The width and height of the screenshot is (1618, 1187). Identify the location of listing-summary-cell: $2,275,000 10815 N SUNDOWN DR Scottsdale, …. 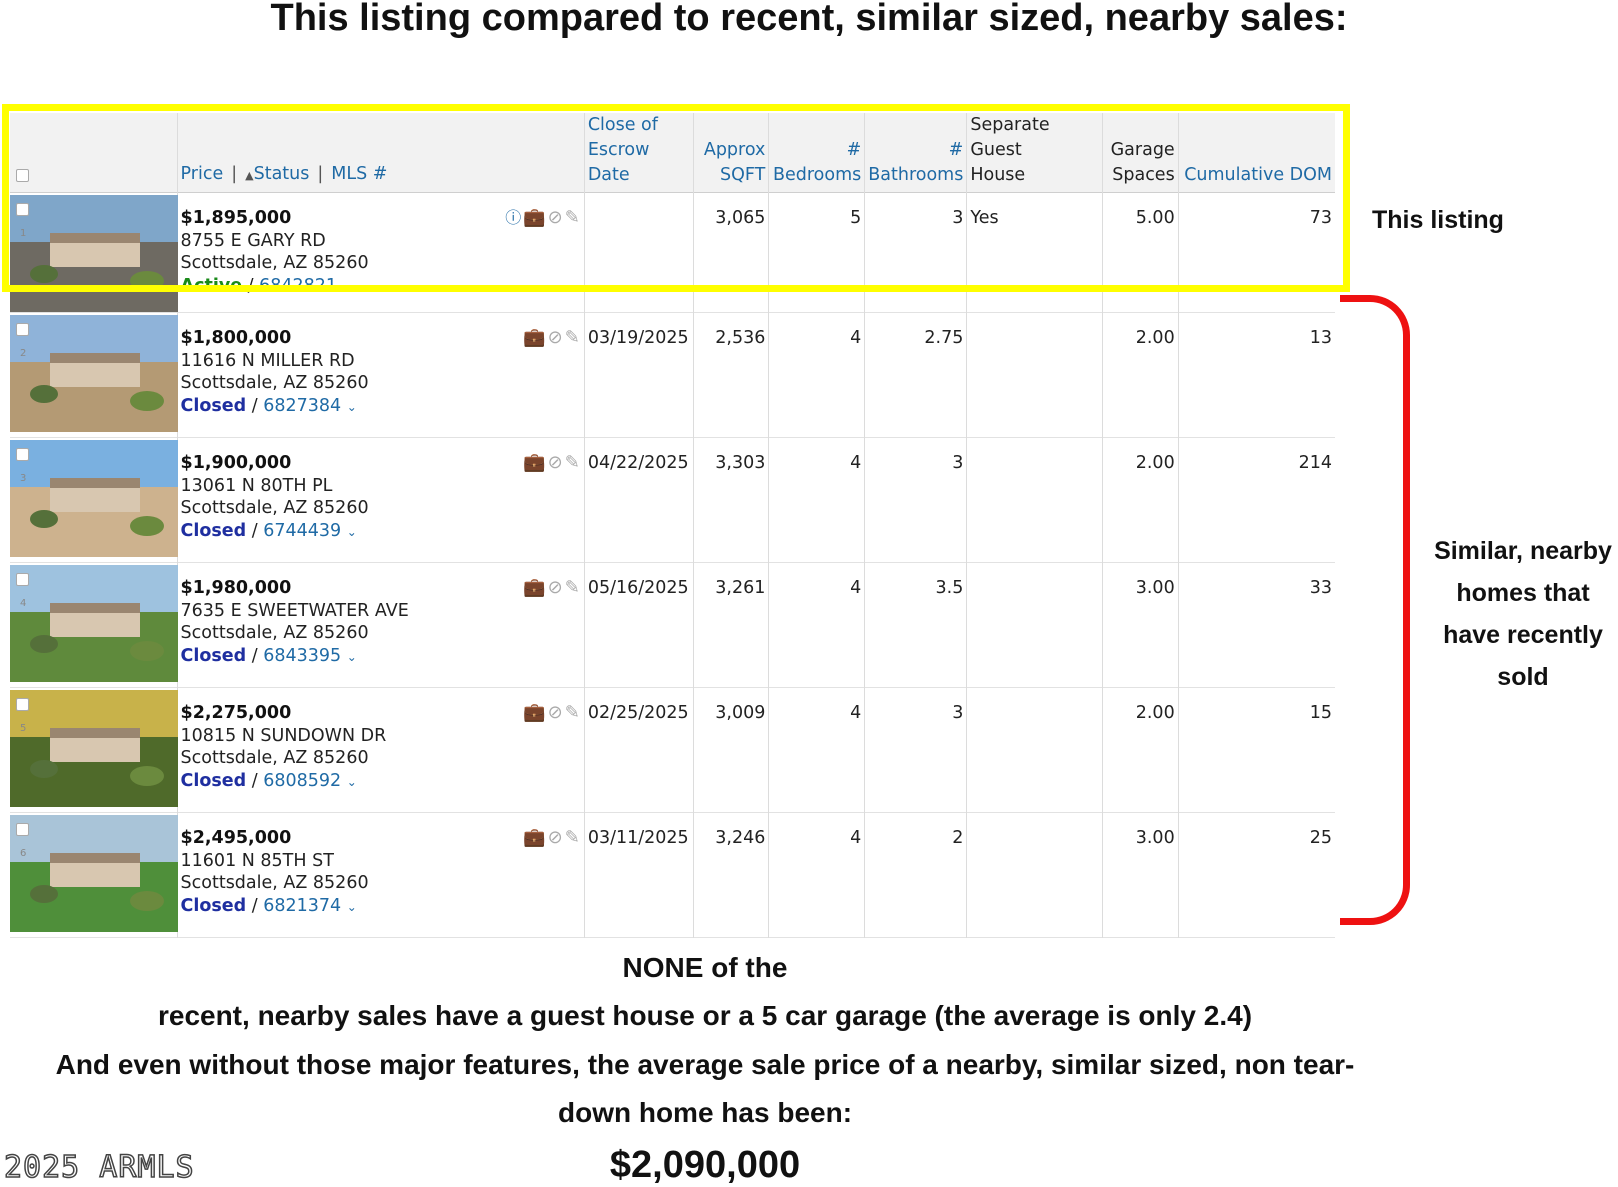
(381, 750).